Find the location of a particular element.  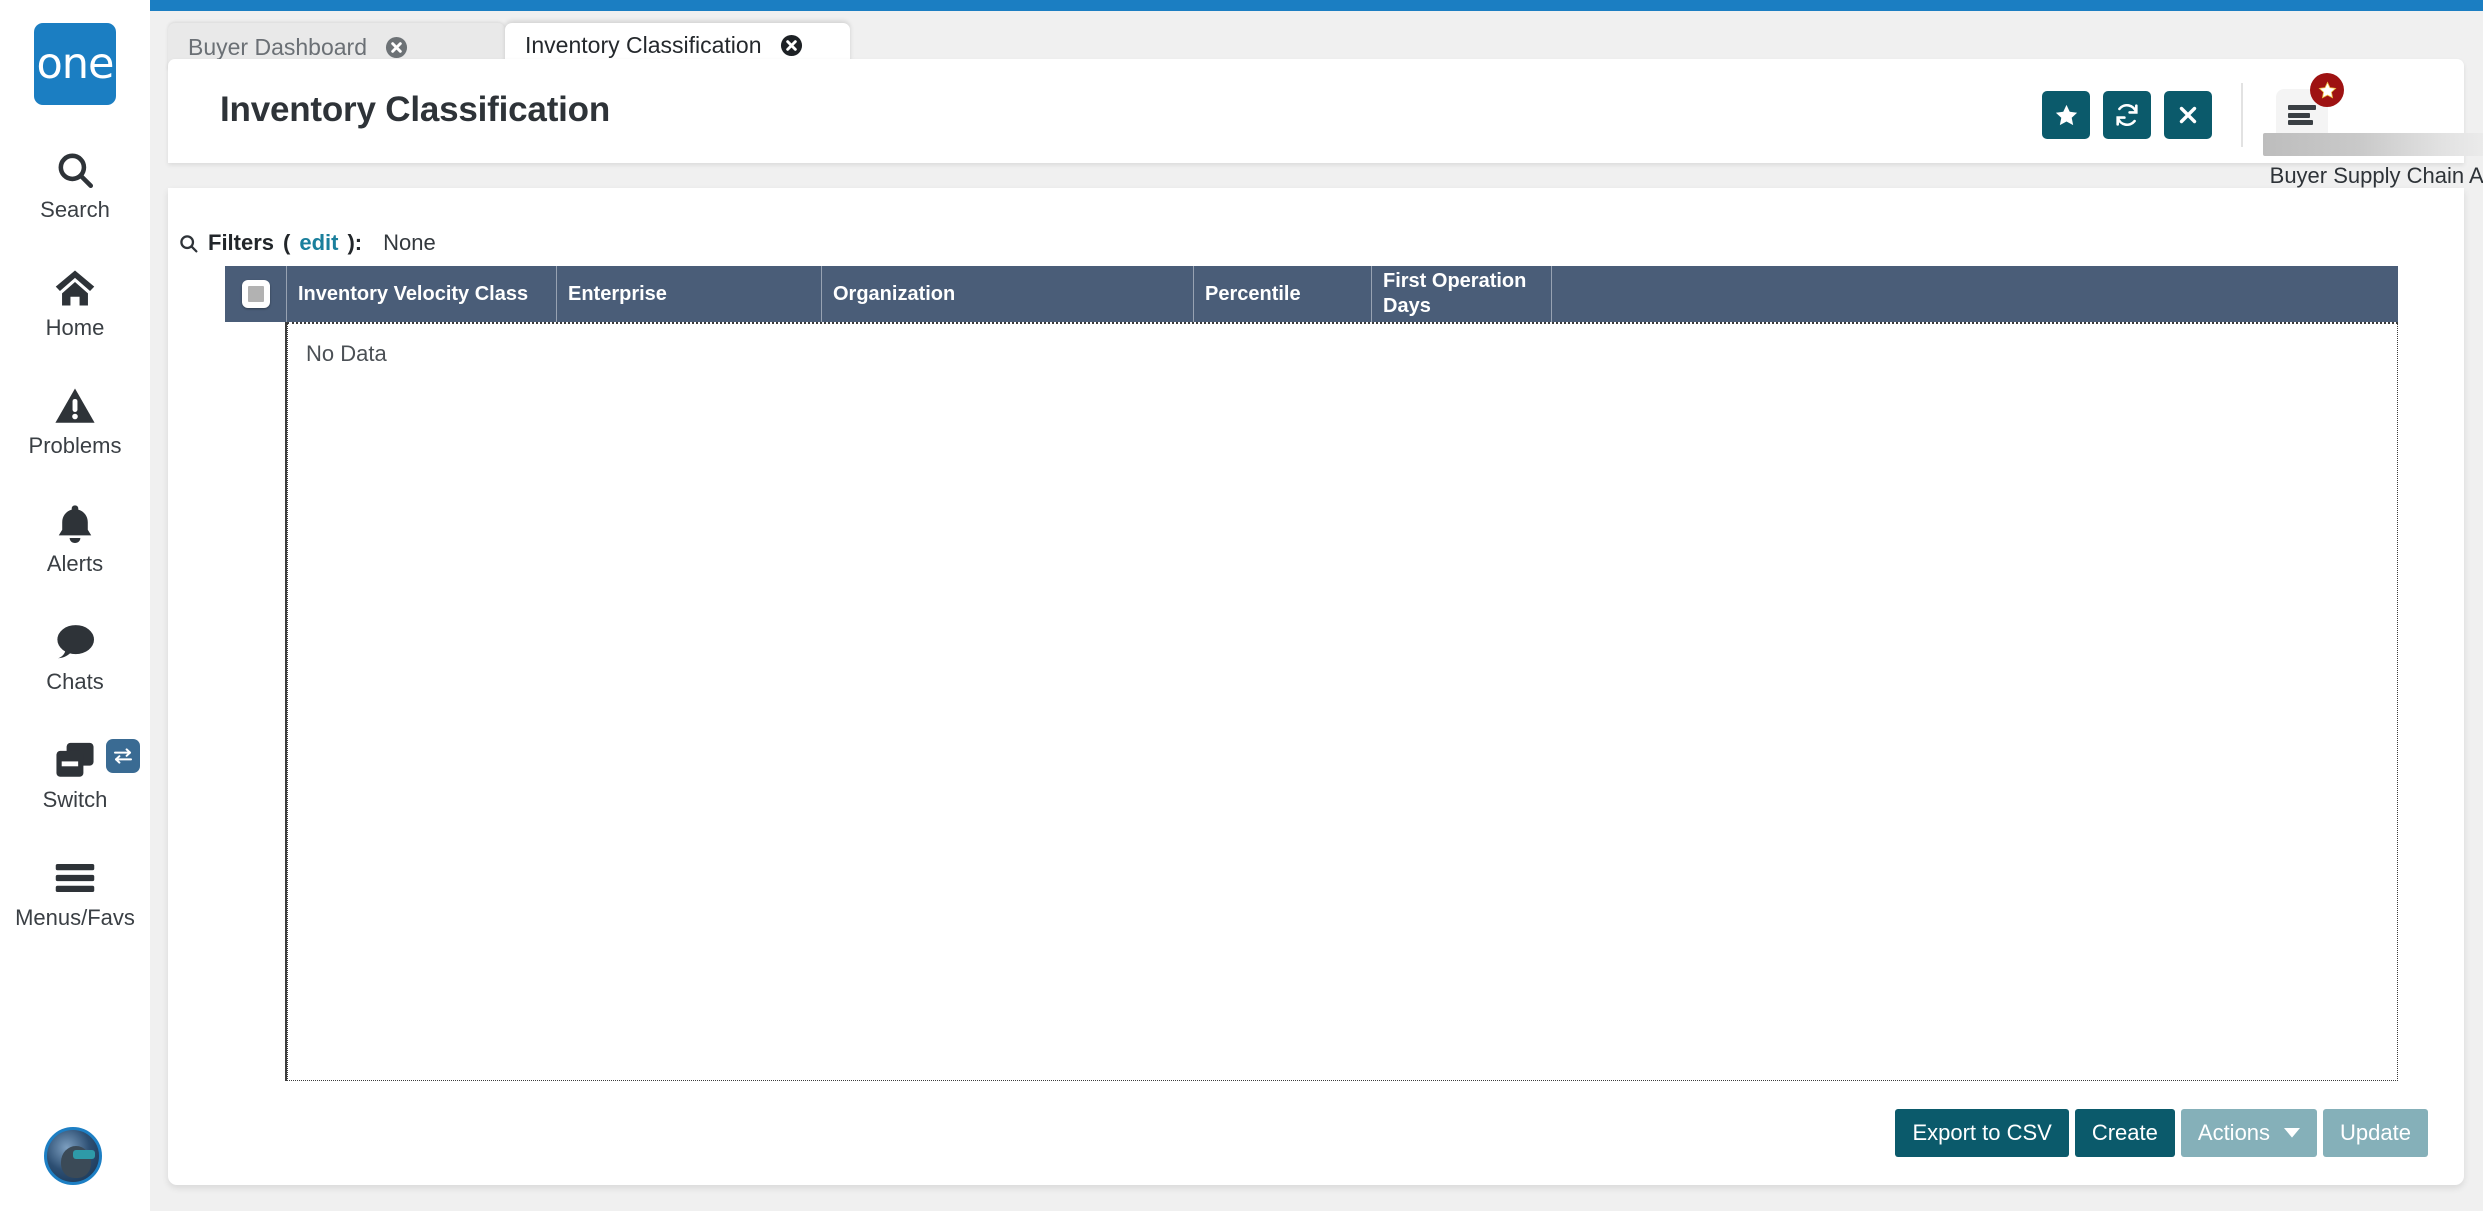

filters-close-paren: ): is located at coordinates (355, 242).